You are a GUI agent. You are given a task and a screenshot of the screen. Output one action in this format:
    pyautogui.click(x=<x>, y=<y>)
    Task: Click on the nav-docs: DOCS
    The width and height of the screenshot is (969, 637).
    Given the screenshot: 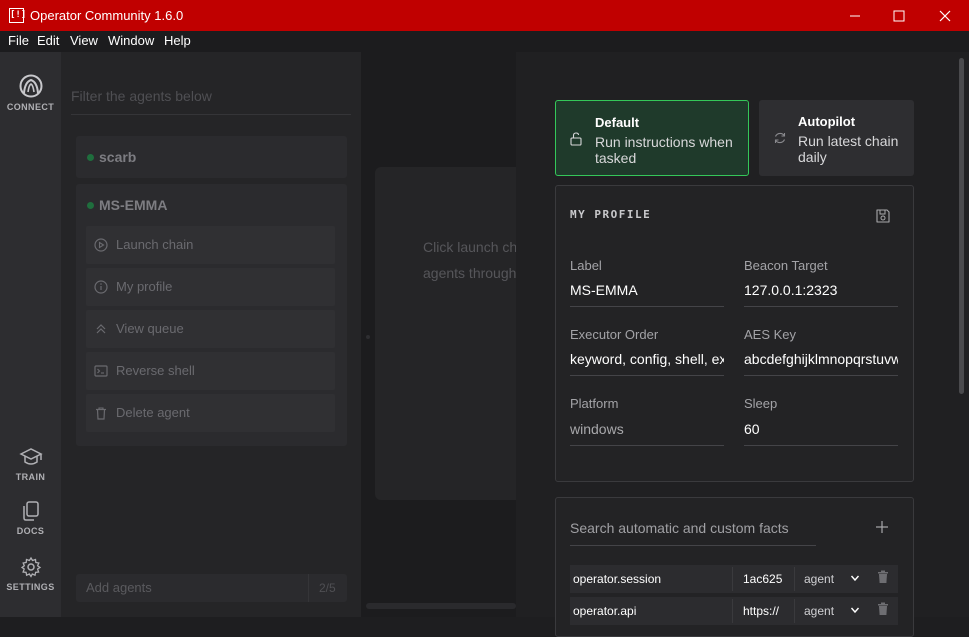 What is the action you would take?
    pyautogui.click(x=30, y=518)
    